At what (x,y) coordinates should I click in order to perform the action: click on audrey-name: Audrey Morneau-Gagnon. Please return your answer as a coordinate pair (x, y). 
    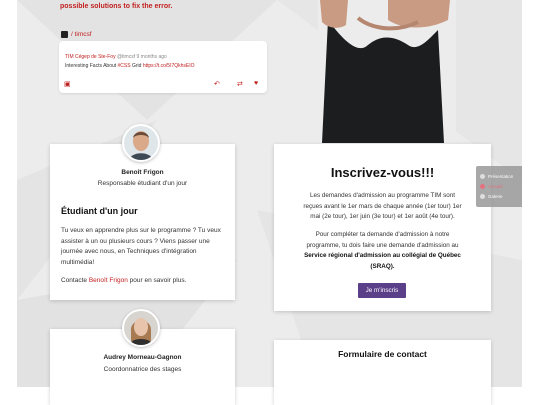
    Looking at the image, I should click on (142, 357).